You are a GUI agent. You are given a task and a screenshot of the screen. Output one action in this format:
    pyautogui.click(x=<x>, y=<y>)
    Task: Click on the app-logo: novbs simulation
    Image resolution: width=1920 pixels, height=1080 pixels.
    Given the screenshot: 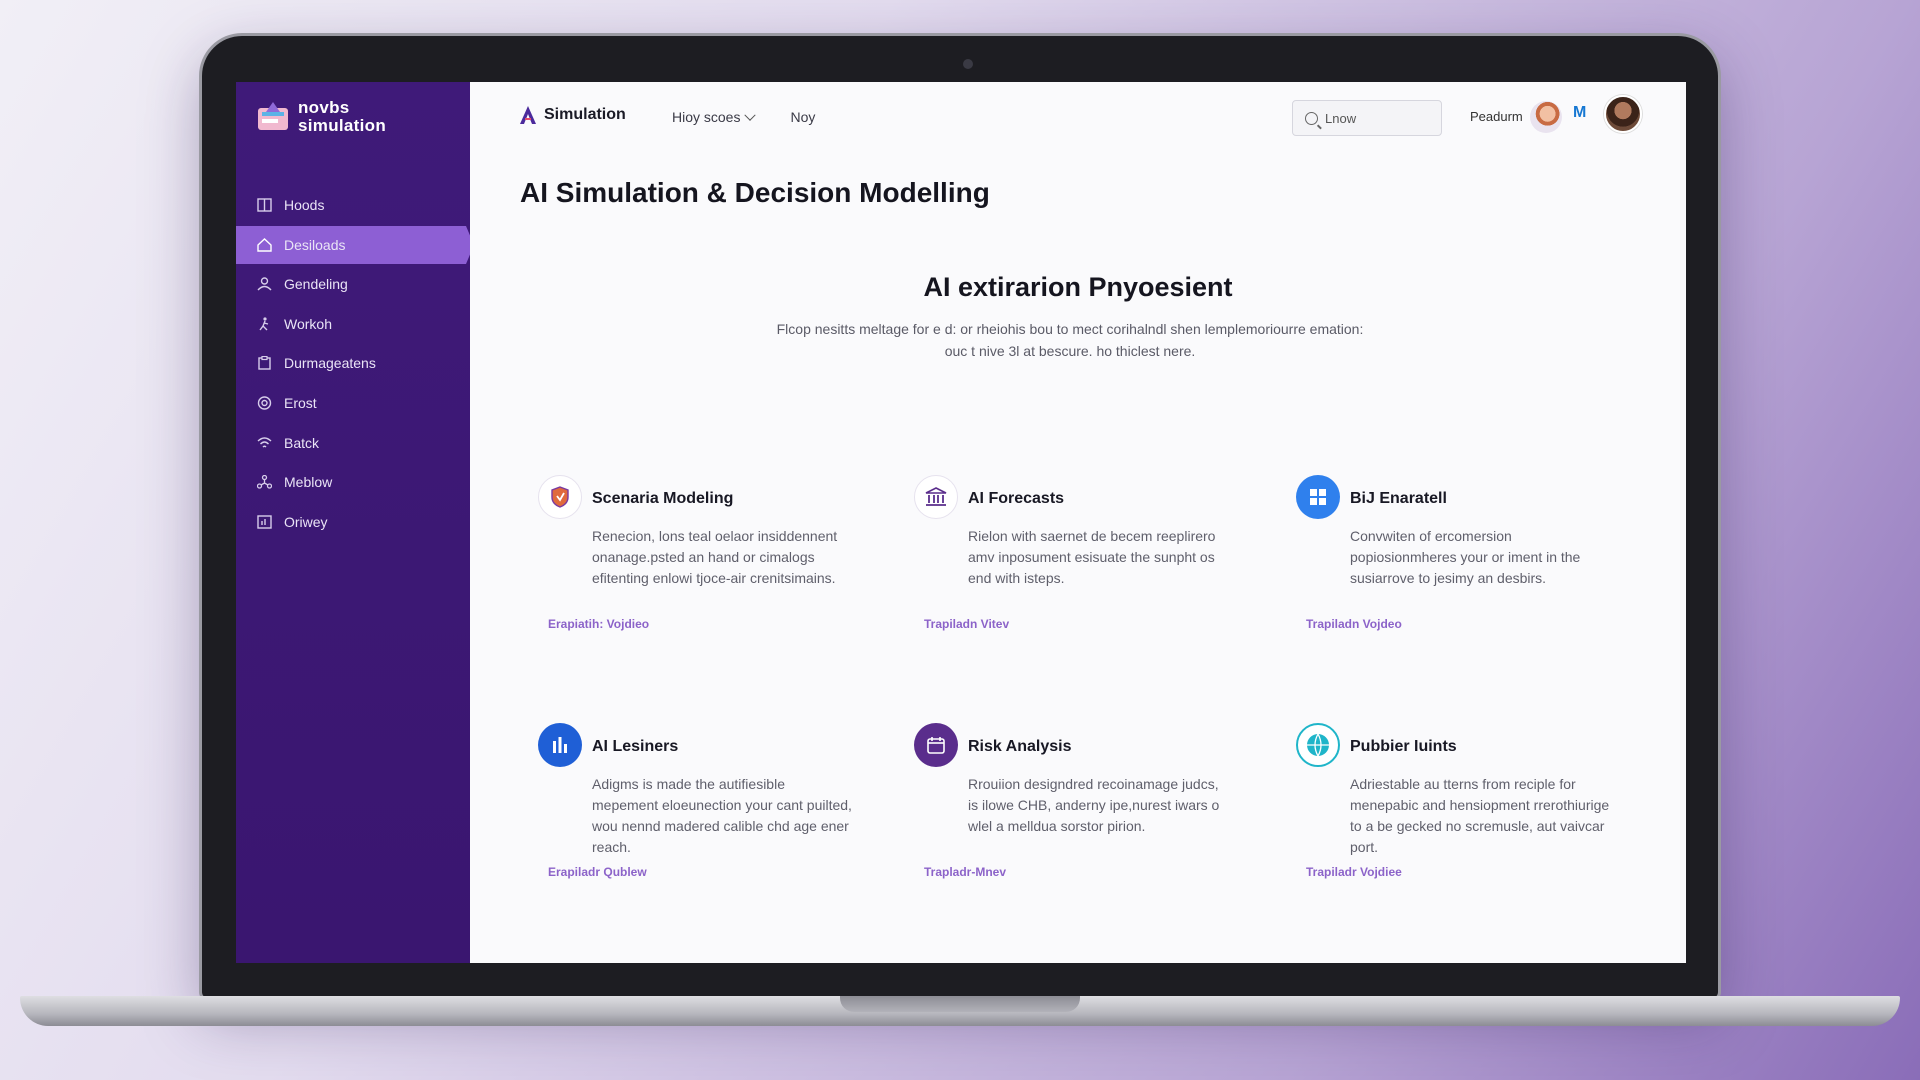 What is the action you would take?
    pyautogui.click(x=322, y=117)
    